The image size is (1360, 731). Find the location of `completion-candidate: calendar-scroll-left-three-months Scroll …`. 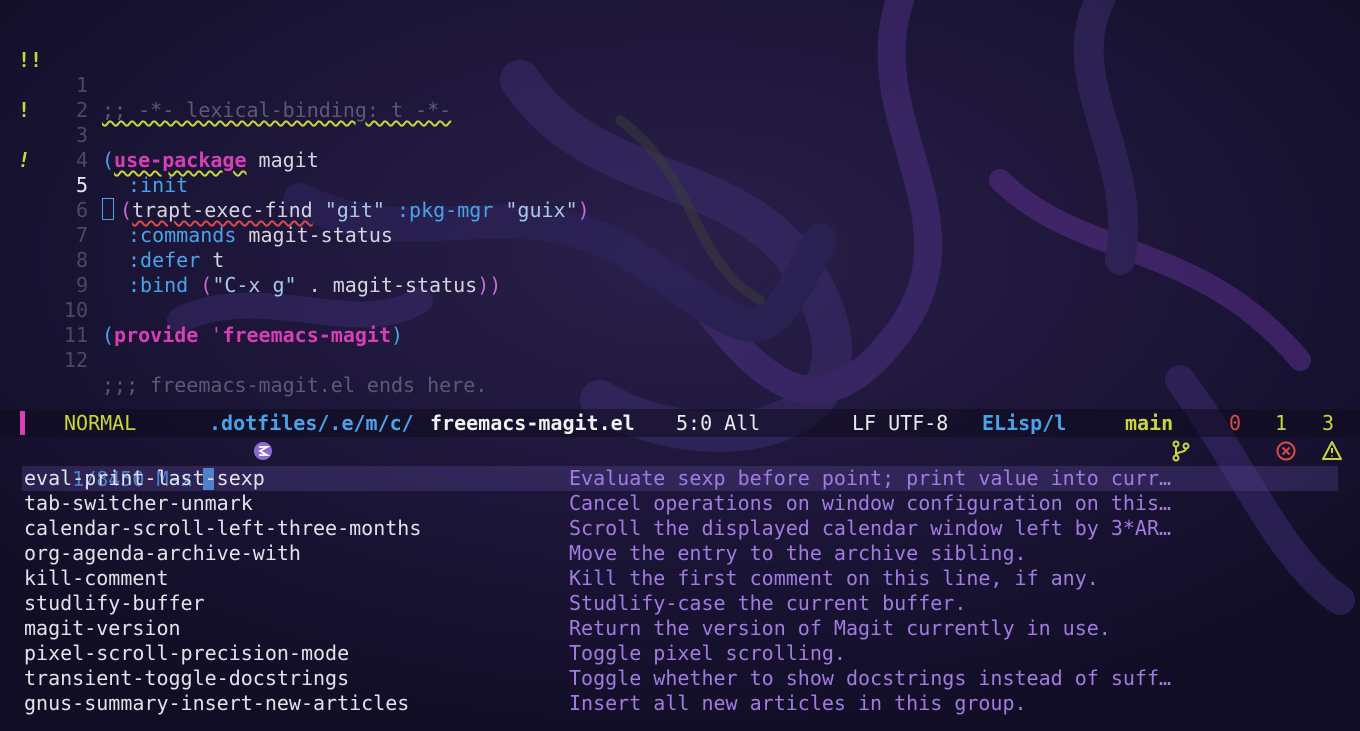

completion-candidate: calendar-scroll-left-three-months Scroll … is located at coordinates (680, 528).